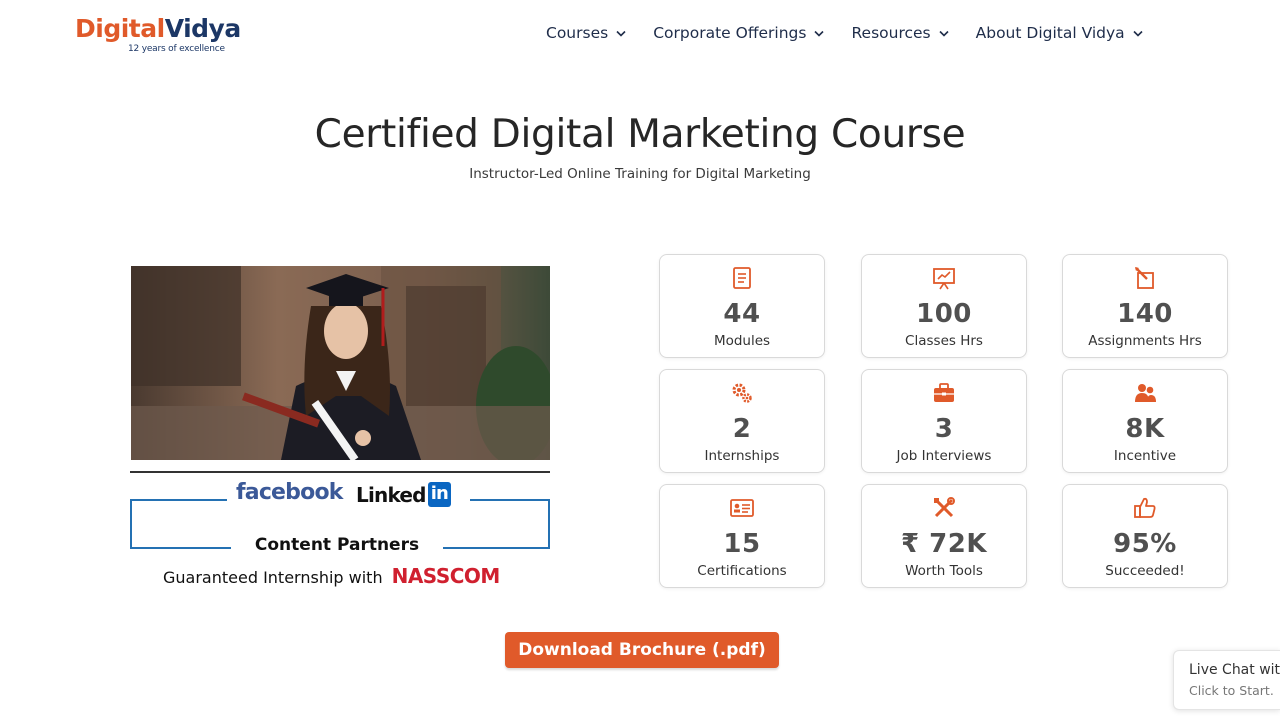  Describe the element at coordinates (742, 429) in the screenshot. I see `stat-value: 2` at that location.